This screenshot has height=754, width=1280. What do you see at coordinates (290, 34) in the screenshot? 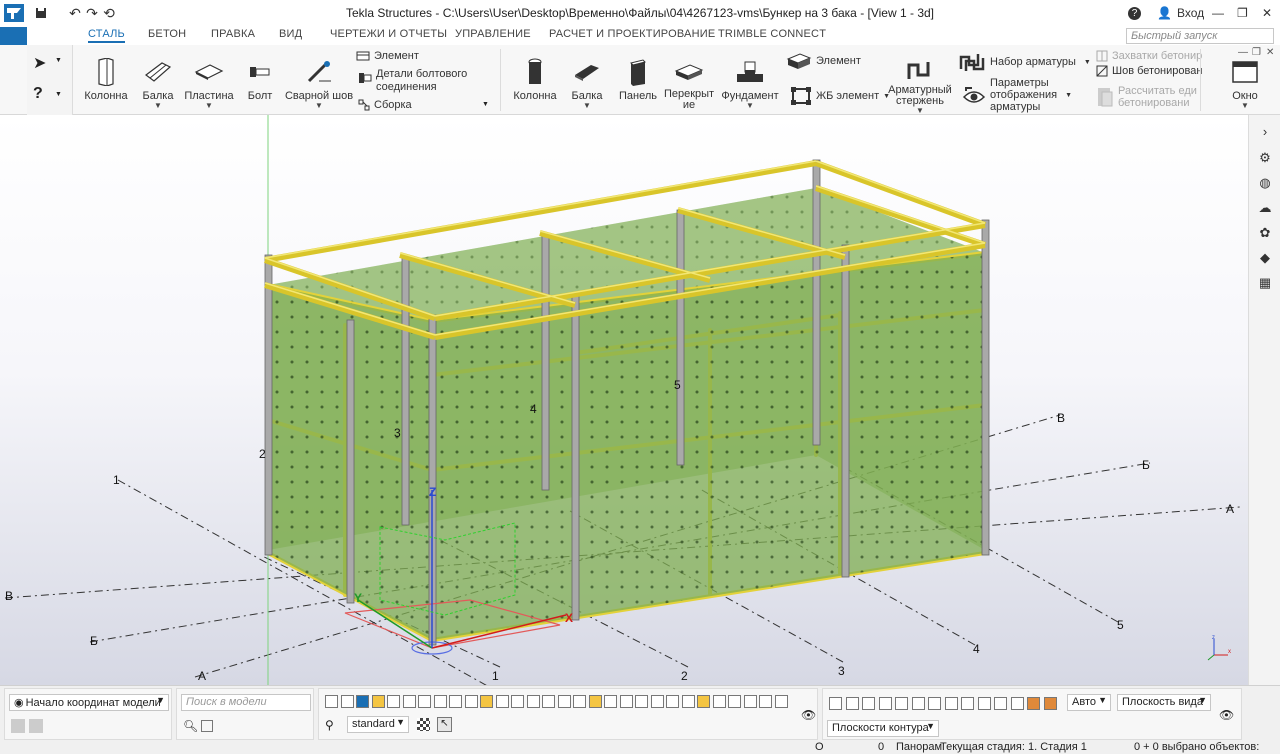
I see `tab-view: ВИД` at bounding box center [290, 34].